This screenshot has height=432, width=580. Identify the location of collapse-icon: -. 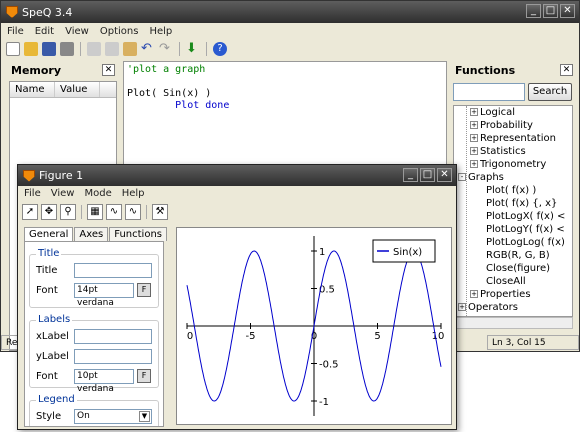
(462, 177).